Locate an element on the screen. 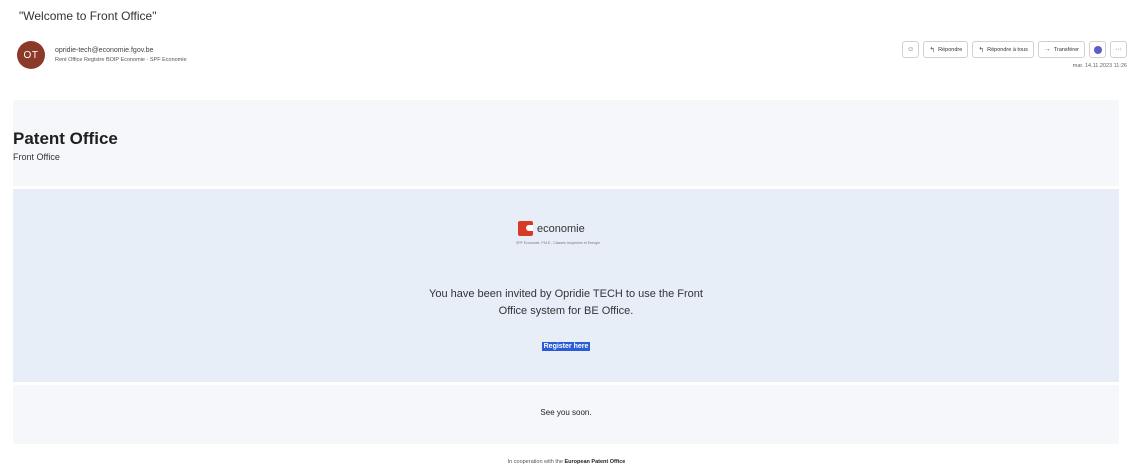  teams-dot is located at coordinates (1097, 49).